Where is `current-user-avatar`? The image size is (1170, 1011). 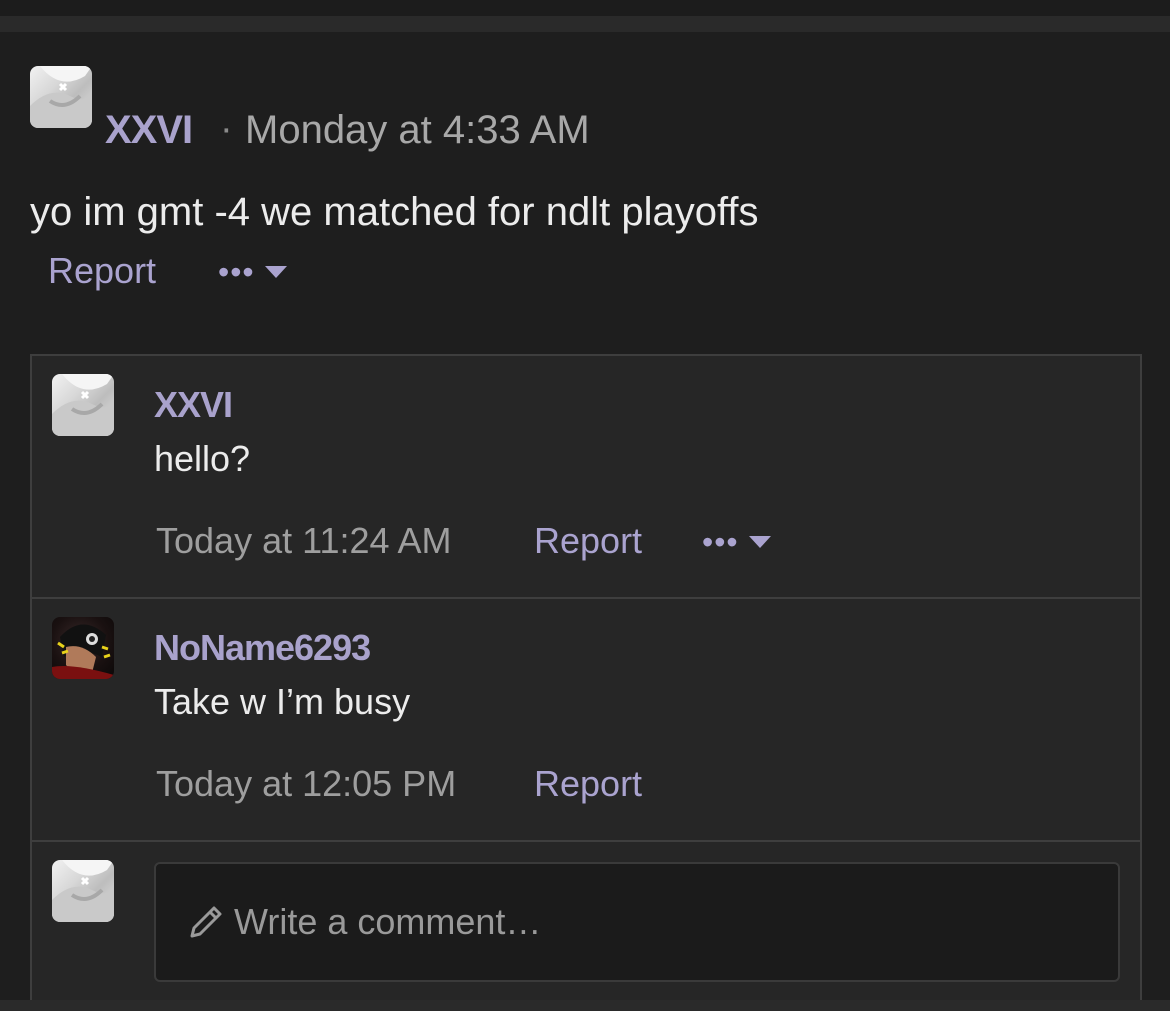
current-user-avatar is located at coordinates (83, 891).